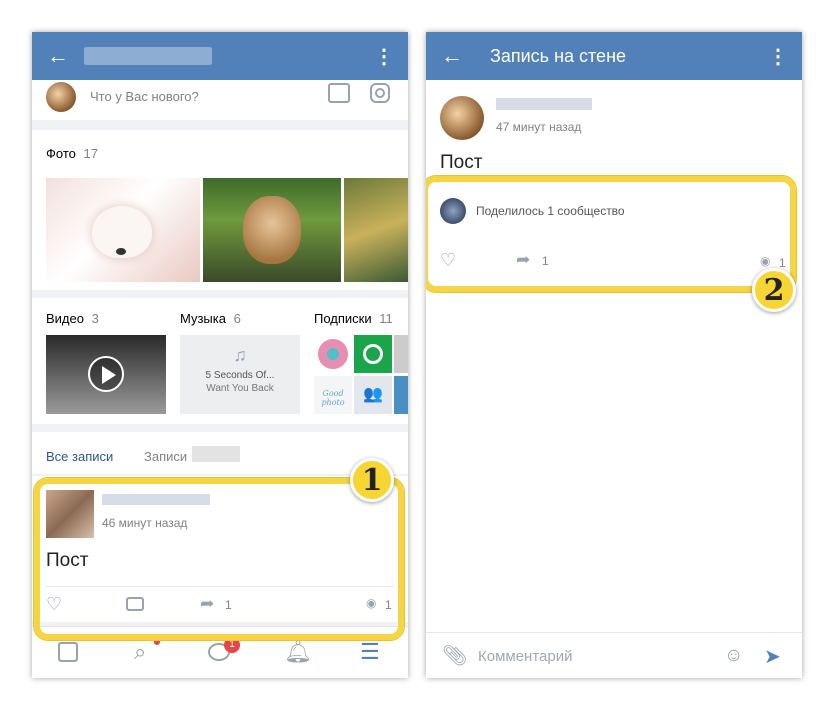 The height and width of the screenshot is (710, 834). I want to click on news-icon, so click(68, 652).